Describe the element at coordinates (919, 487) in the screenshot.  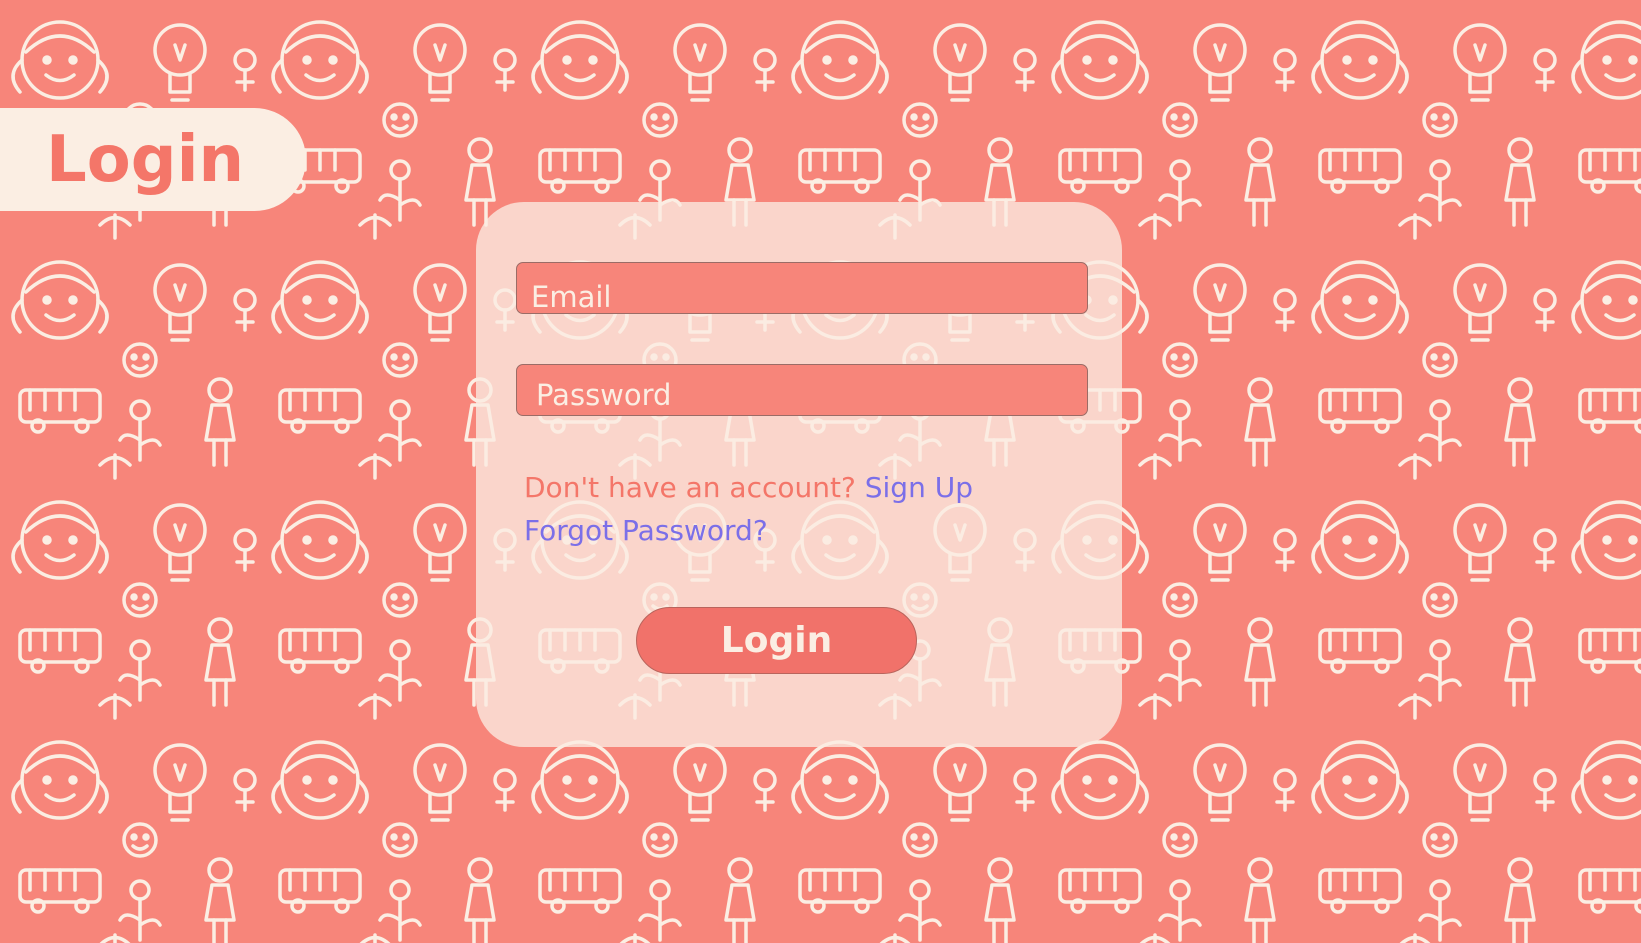
I see `signup-link: Sign Up` at that location.